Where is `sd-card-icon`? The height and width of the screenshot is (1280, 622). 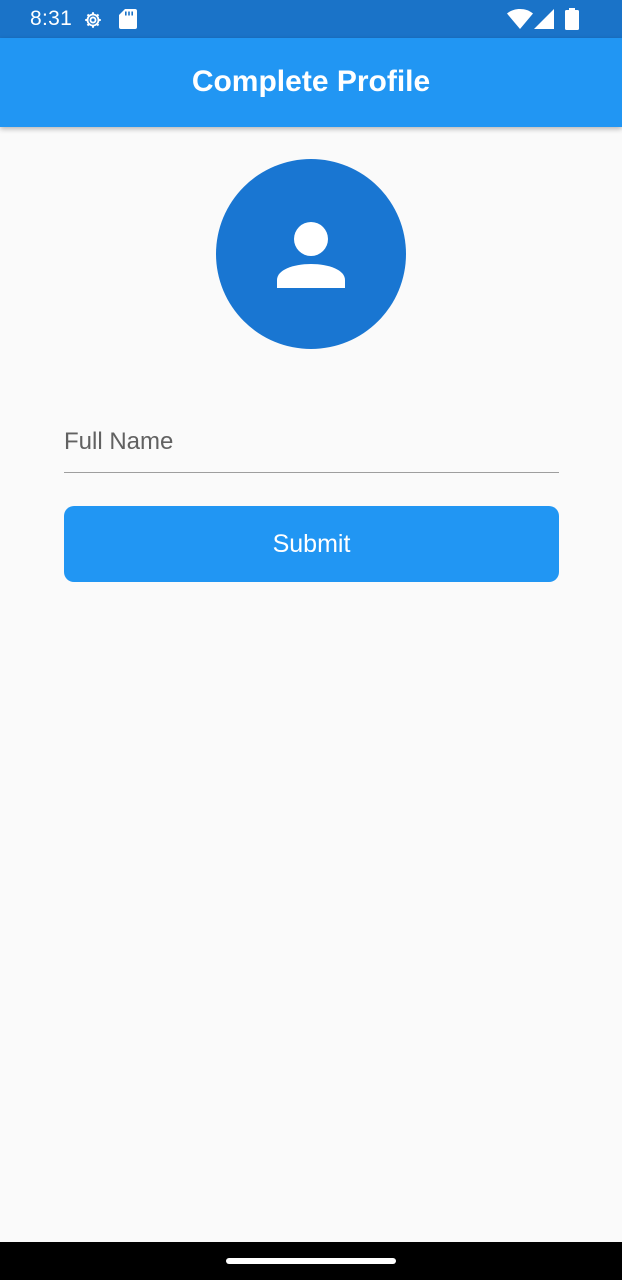 sd-card-icon is located at coordinates (128, 19).